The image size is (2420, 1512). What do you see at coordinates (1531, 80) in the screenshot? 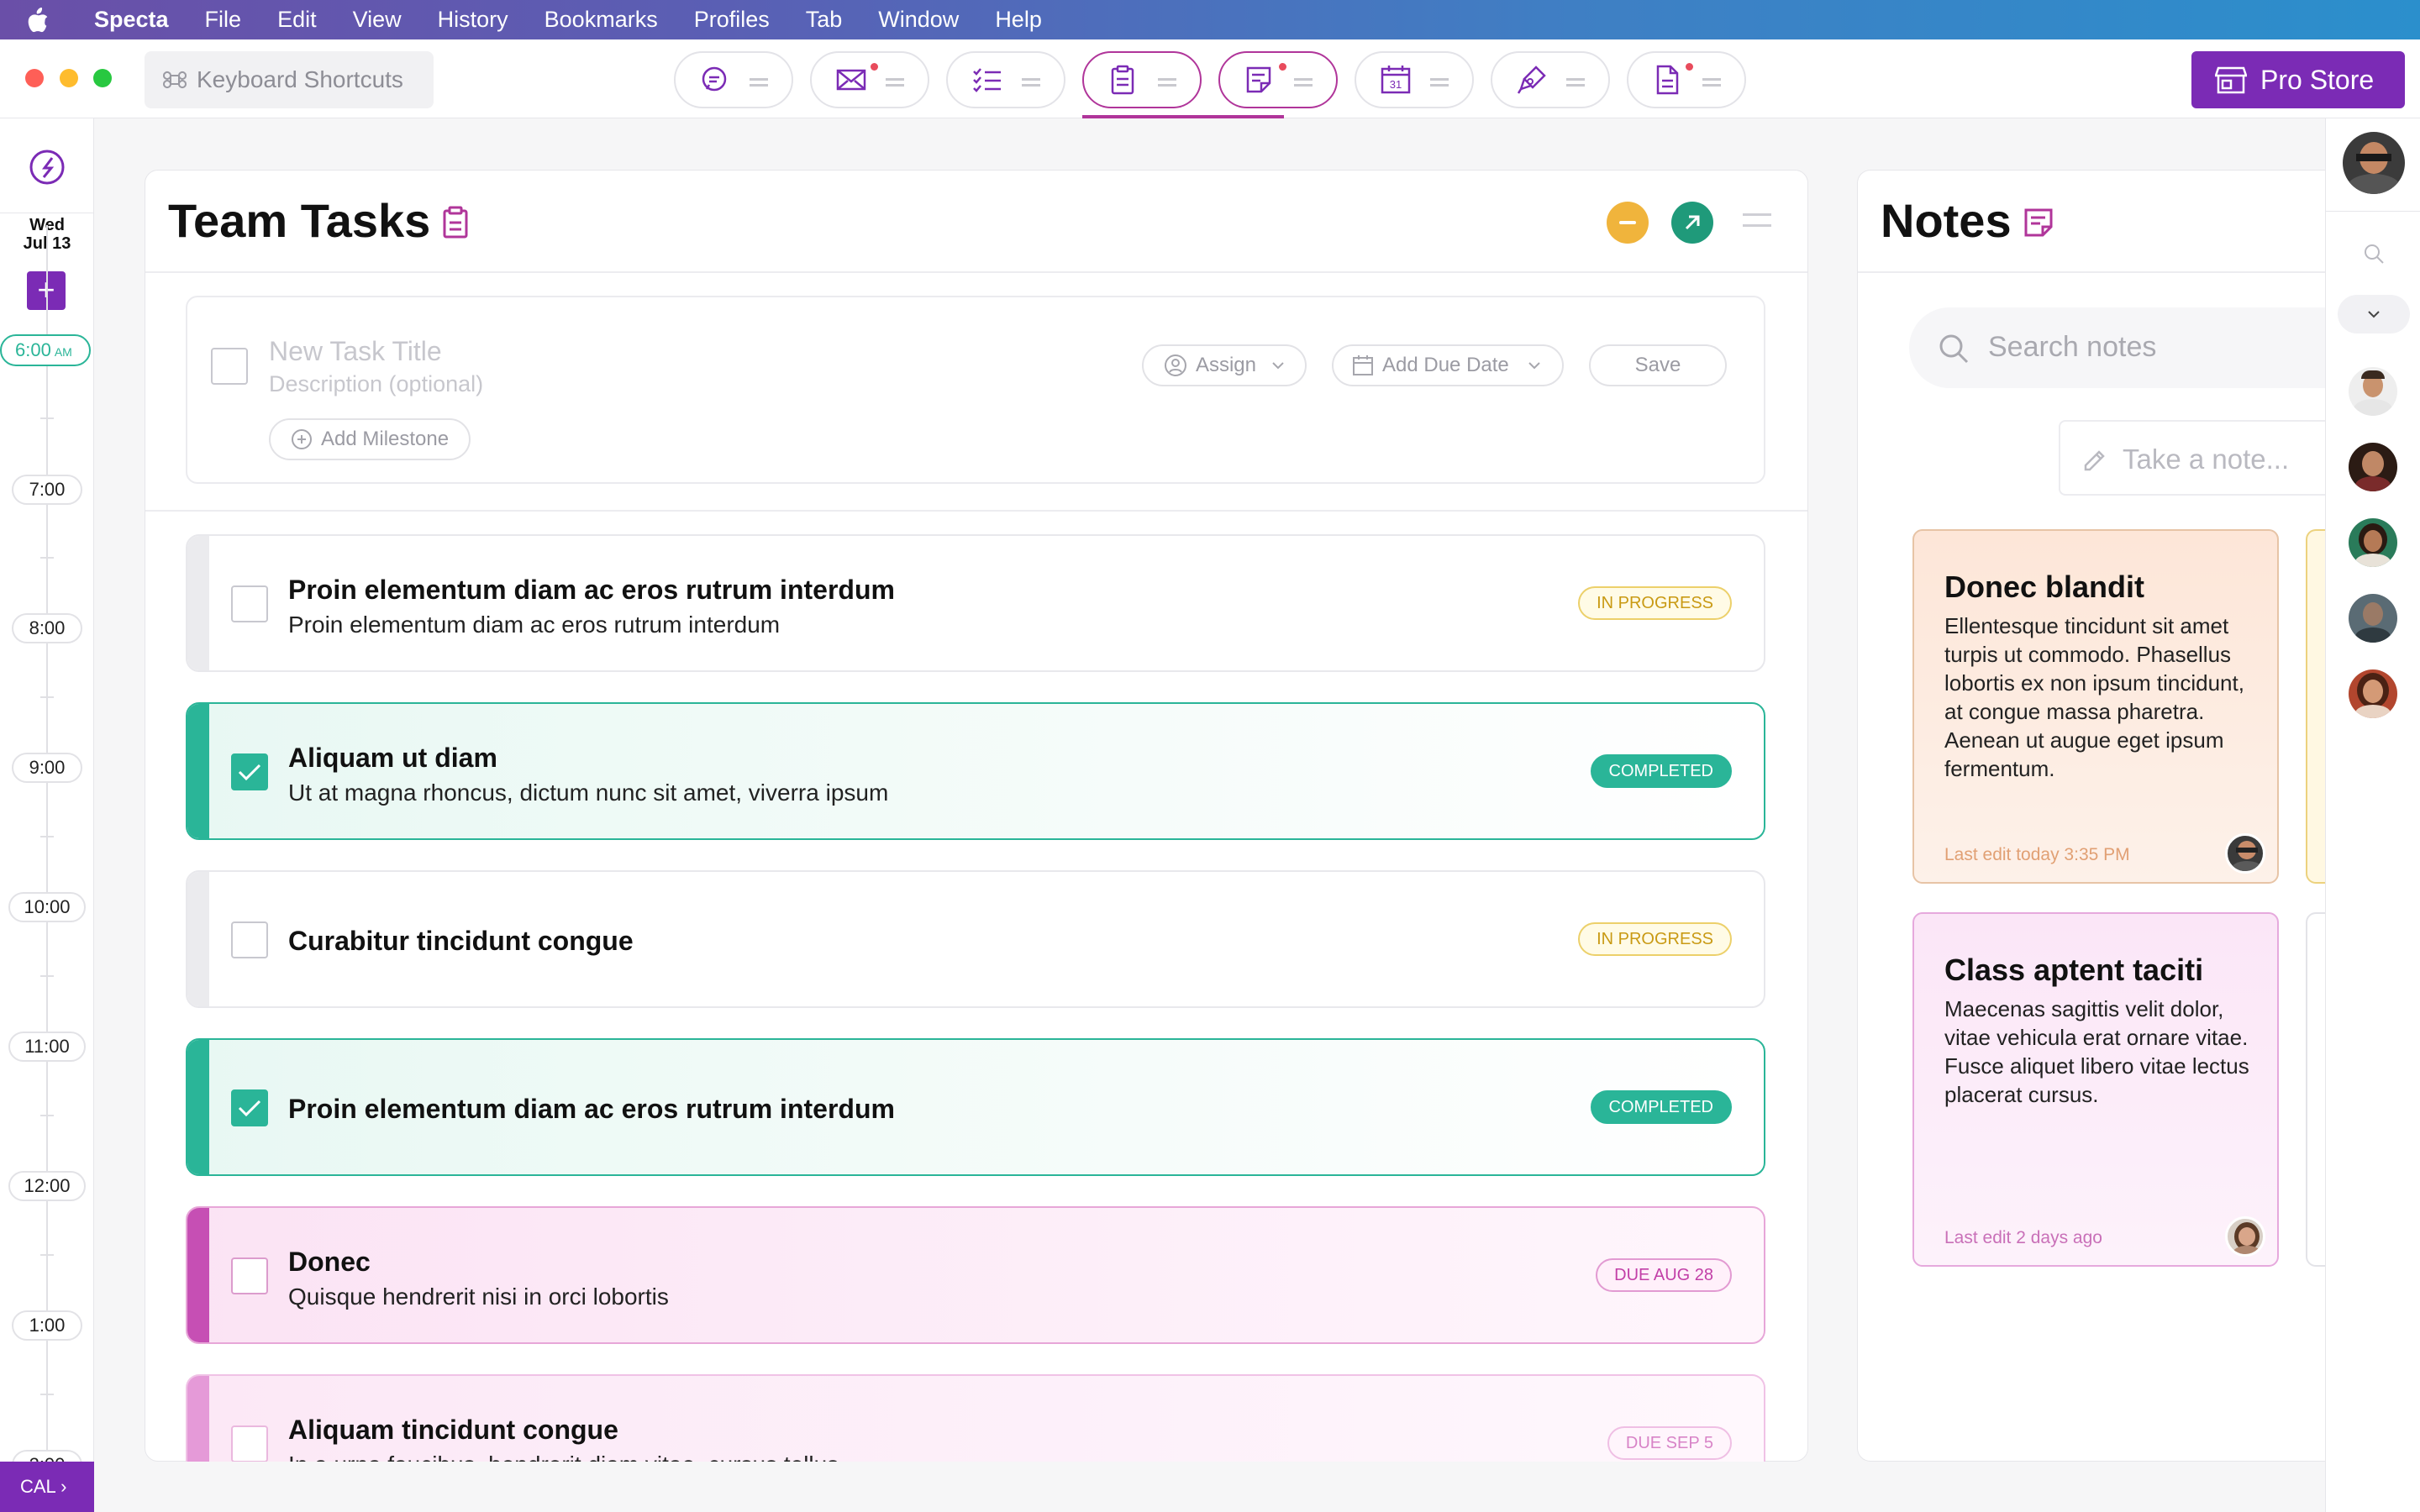
I see `pen-icon` at bounding box center [1531, 80].